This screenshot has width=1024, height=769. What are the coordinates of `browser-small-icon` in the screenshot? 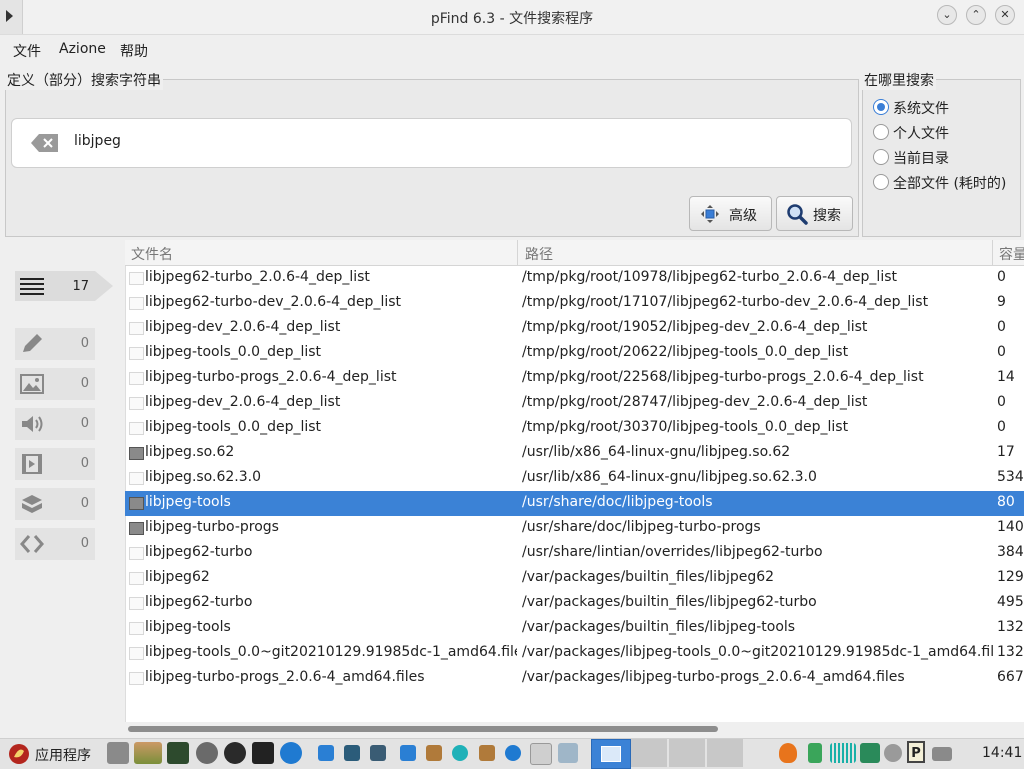 It's located at (460, 753).